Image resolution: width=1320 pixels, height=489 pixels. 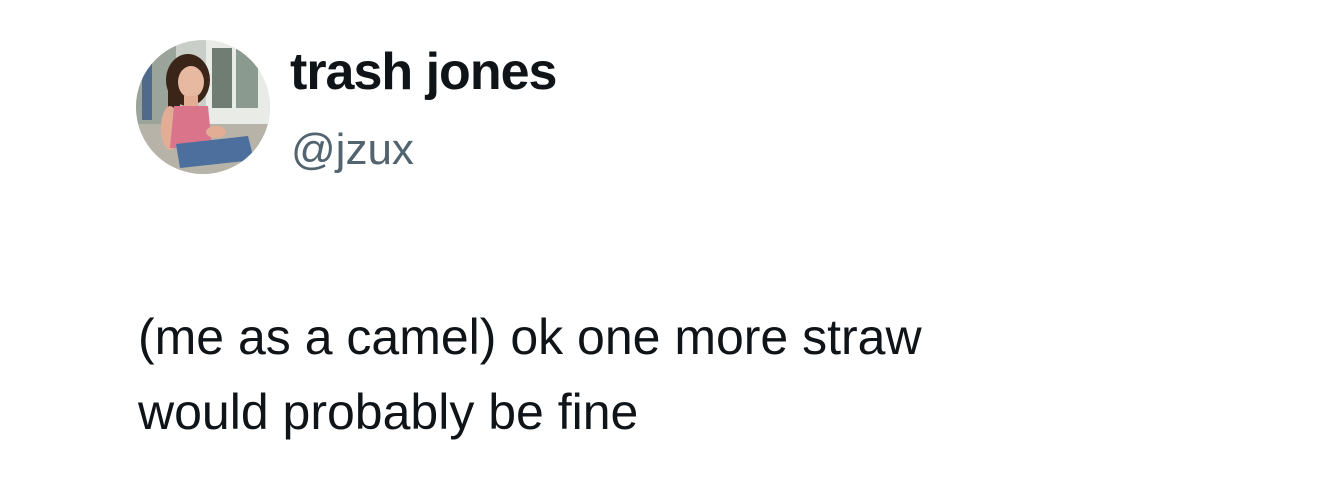 I want to click on avatar, so click(x=203, y=107).